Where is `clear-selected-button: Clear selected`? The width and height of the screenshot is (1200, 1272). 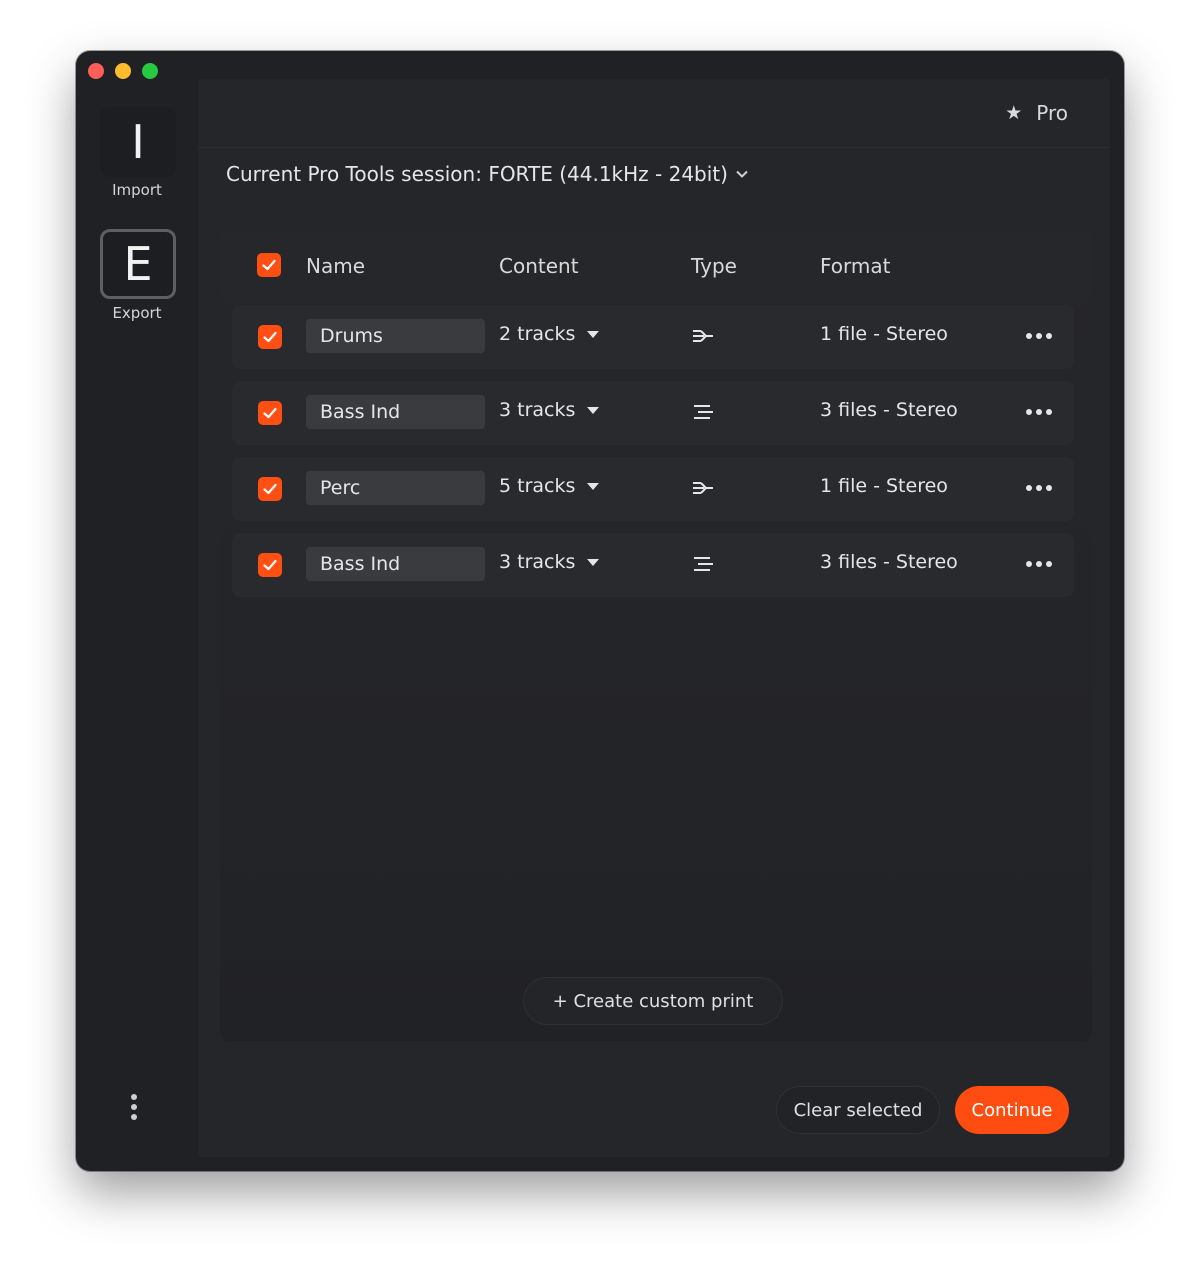 clear-selected-button: Clear selected is located at coordinates (858, 1110).